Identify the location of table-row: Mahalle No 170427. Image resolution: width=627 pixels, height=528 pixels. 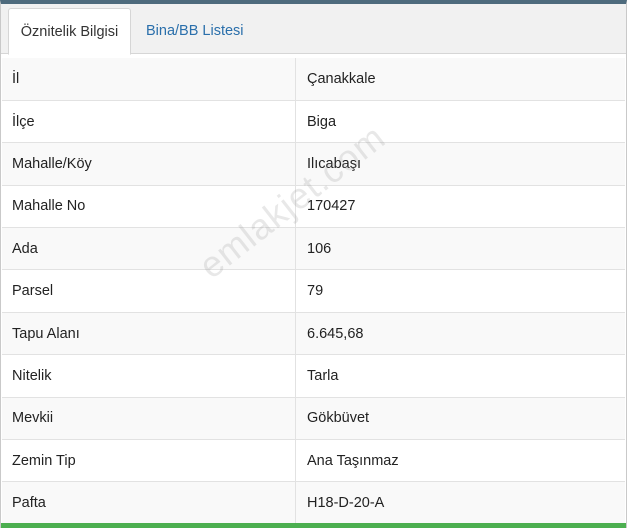
(313, 207).